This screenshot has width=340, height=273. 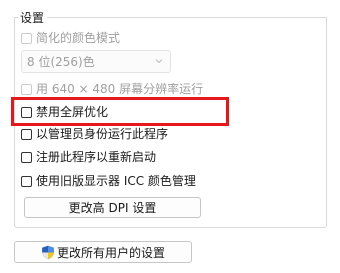 What do you see at coordinates (26, 38) in the screenshot?
I see `reduced-color-mode-checkbox` at bounding box center [26, 38].